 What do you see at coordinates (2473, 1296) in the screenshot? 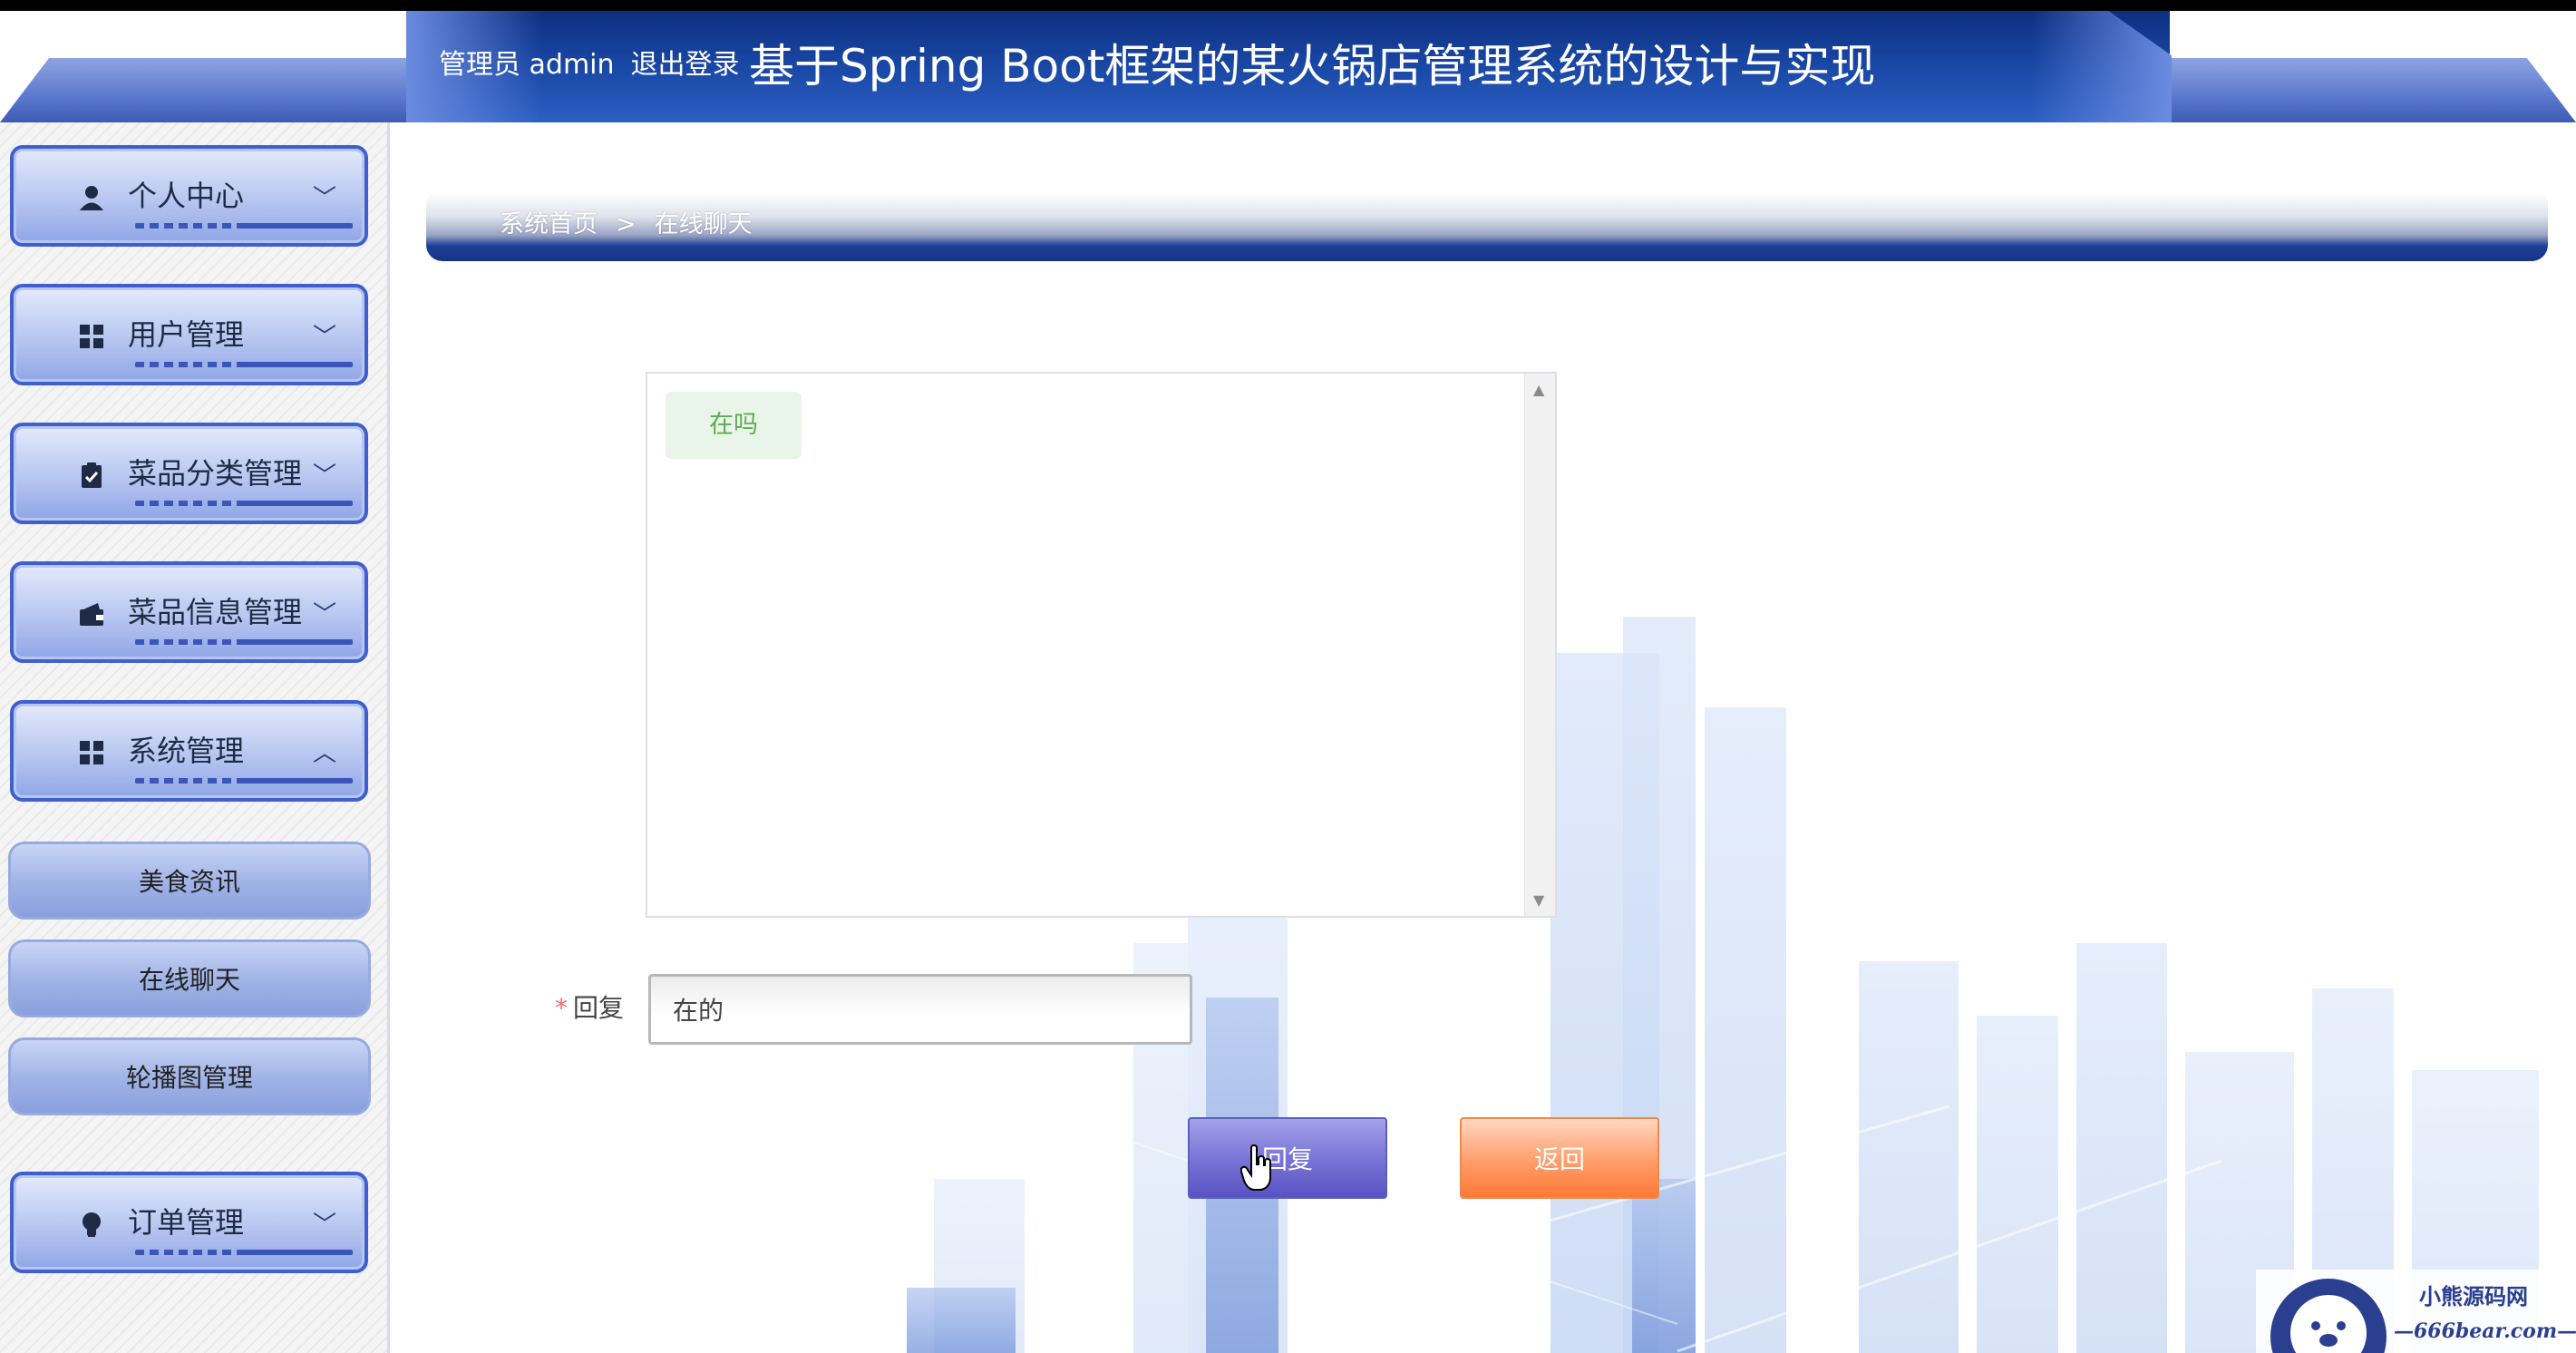
I see `watermark-site-name: 小熊源码网` at bounding box center [2473, 1296].